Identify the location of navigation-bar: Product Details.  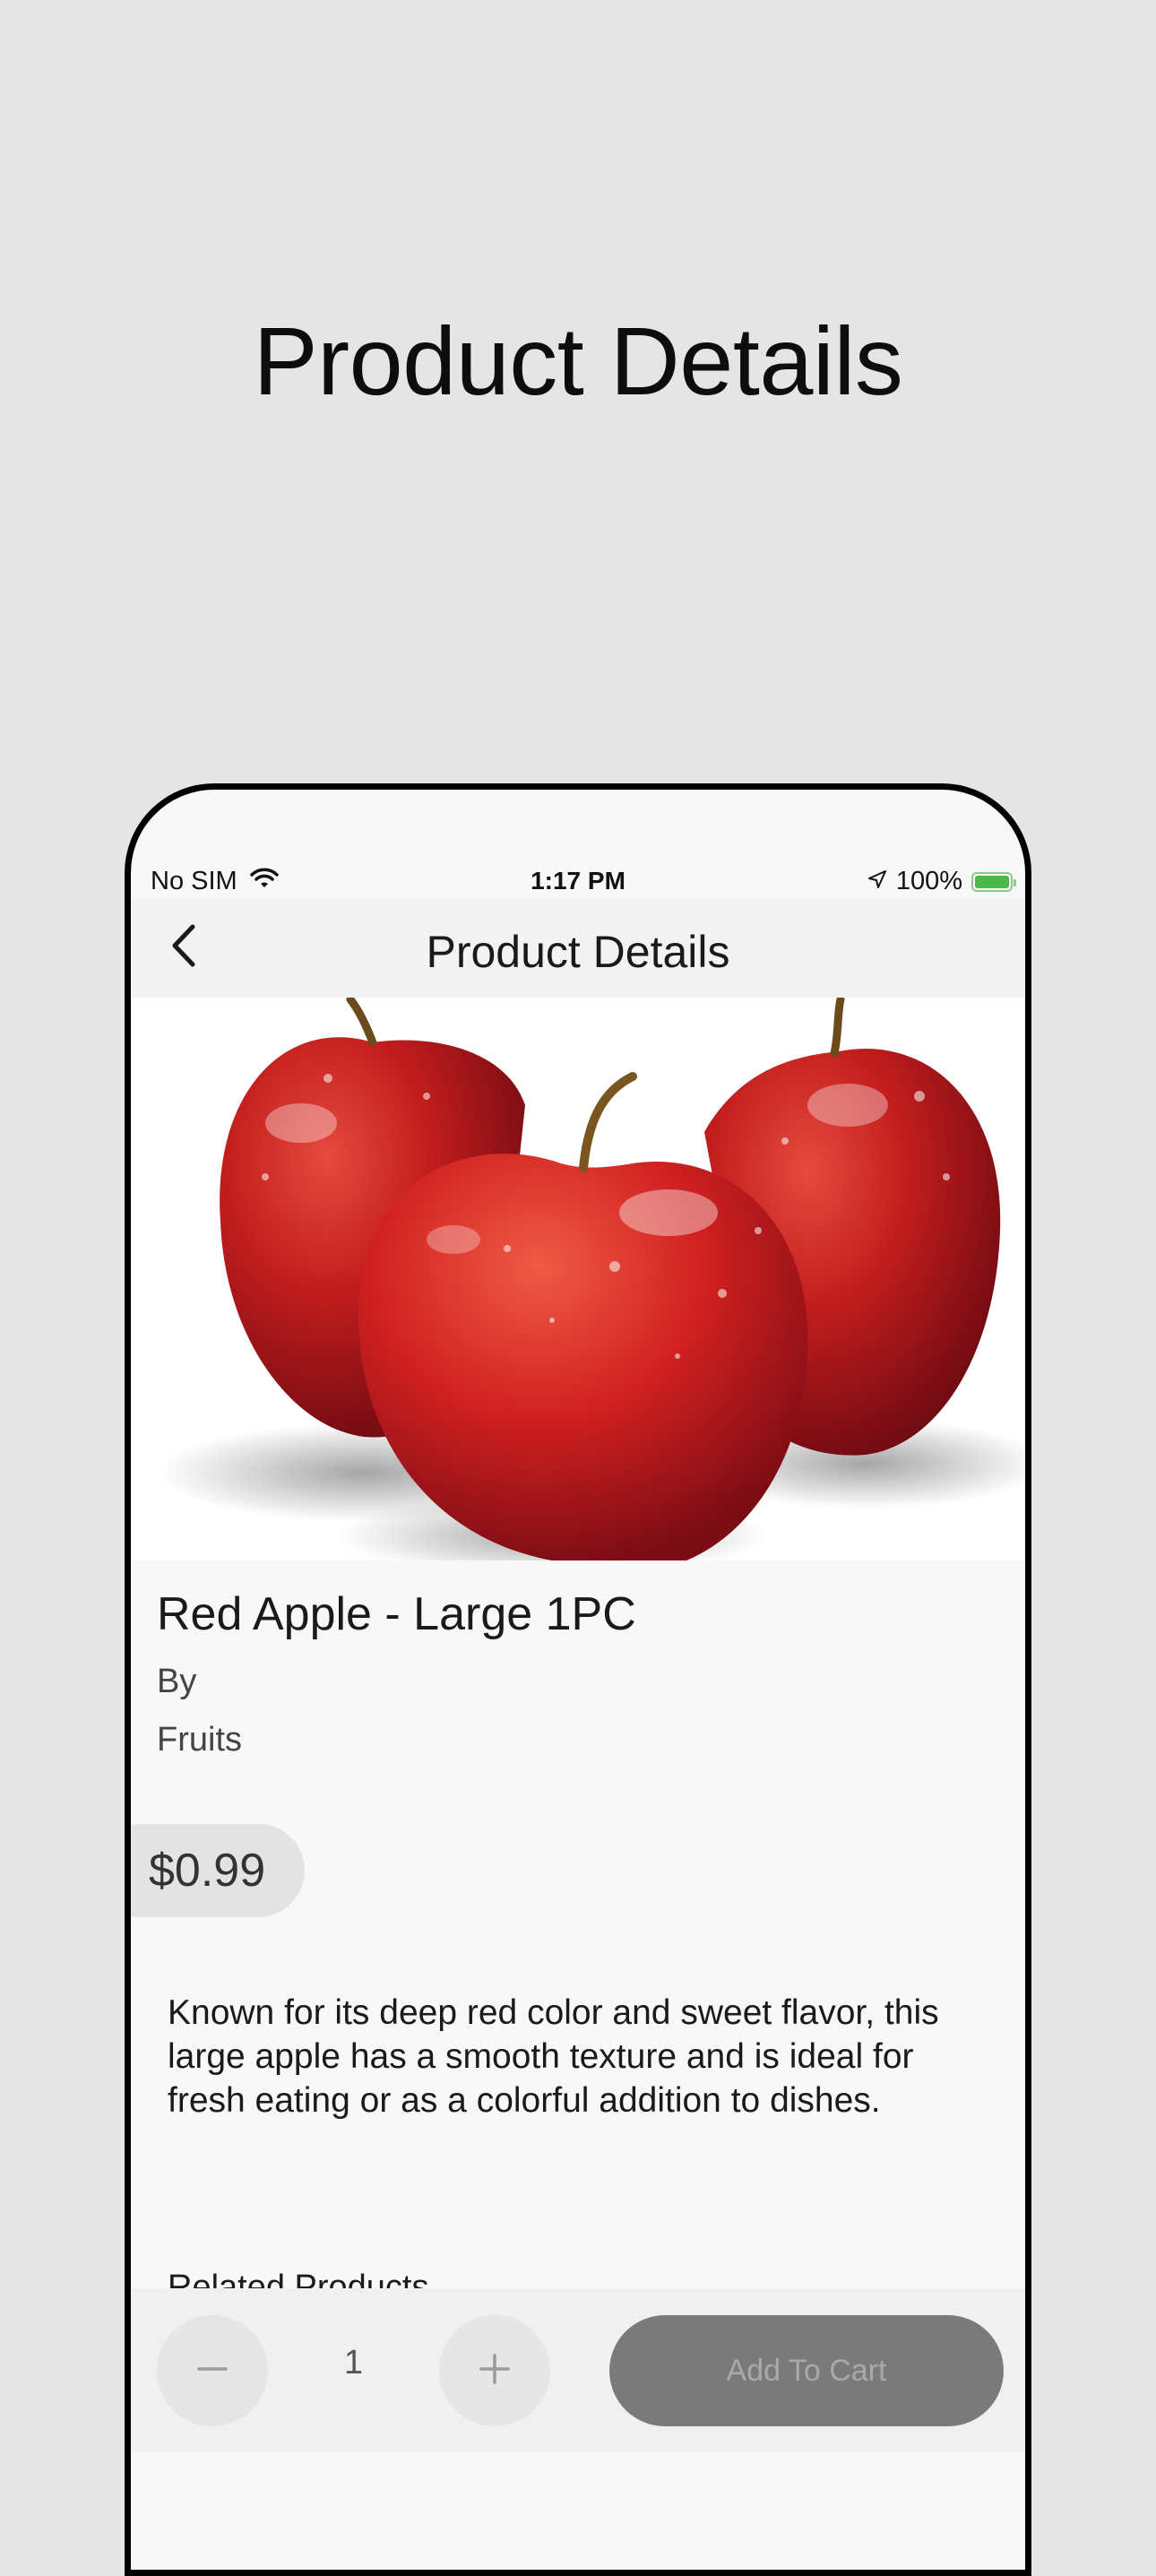
(578, 948).